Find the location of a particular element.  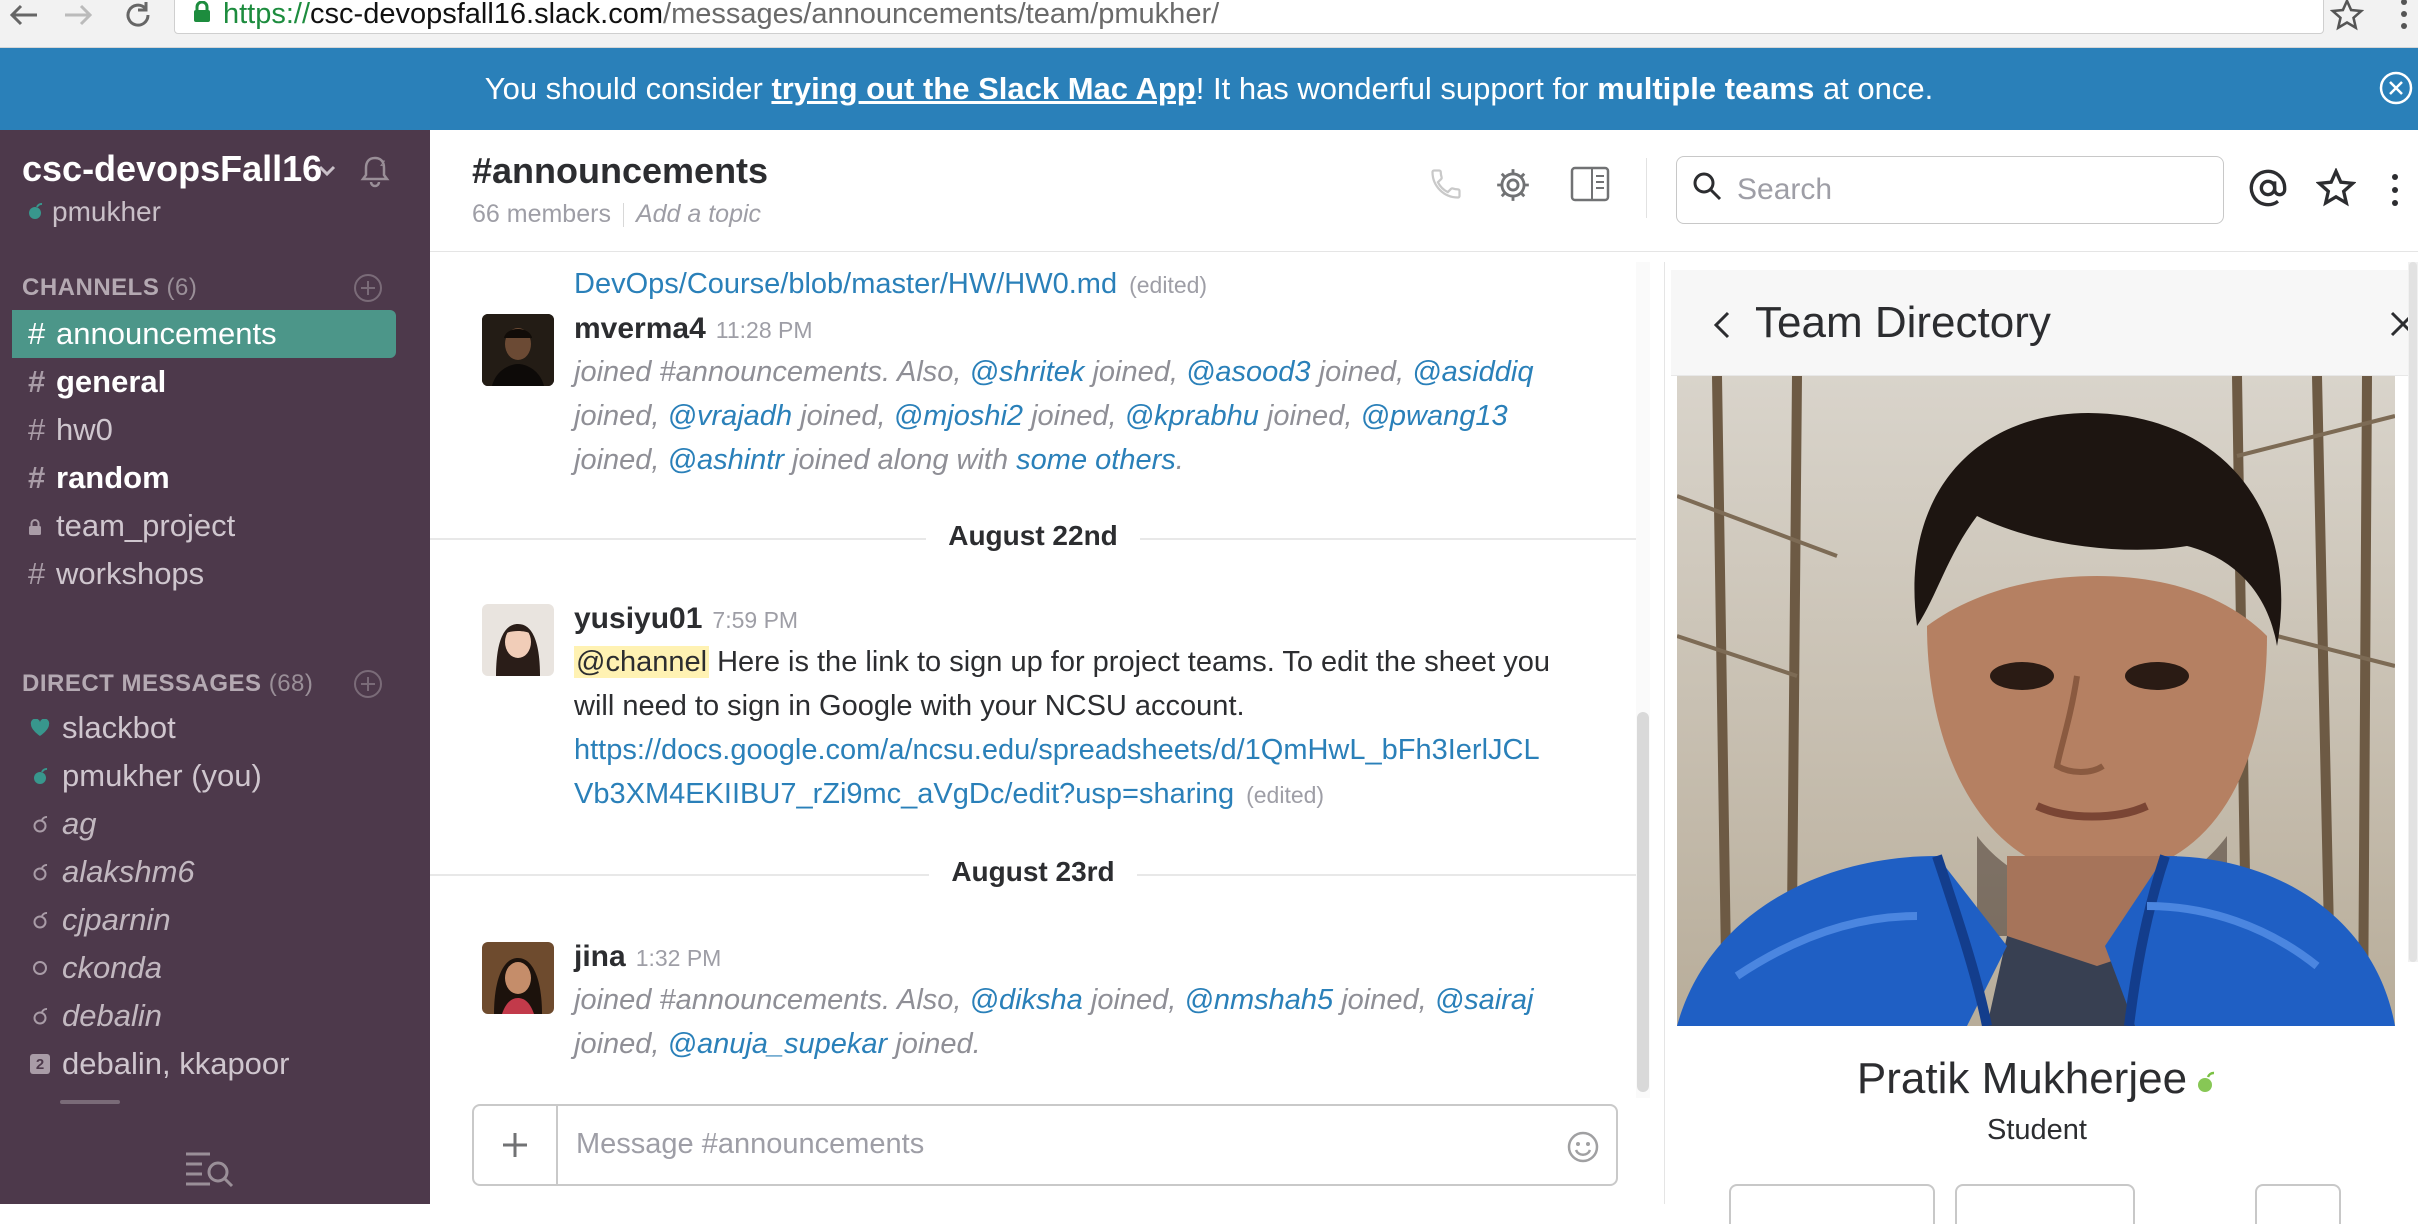

day-divider-label: August 22nd is located at coordinates (1033, 535).